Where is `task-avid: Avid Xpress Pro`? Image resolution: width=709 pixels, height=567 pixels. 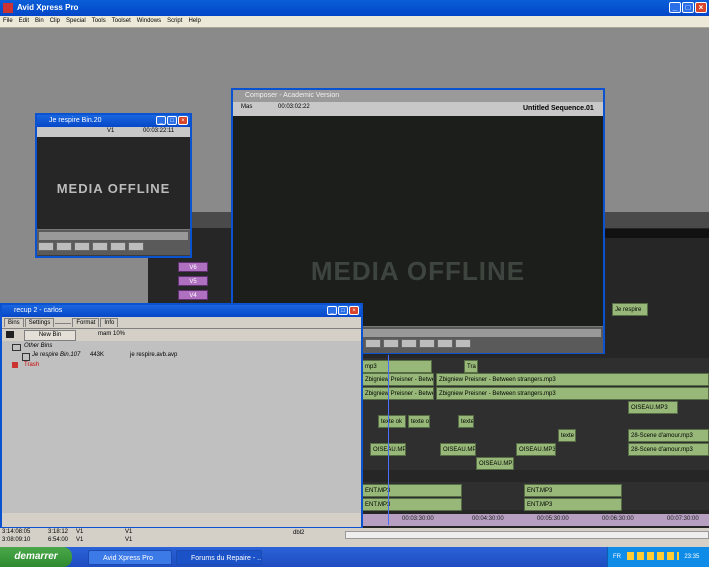
task-avid: Avid Xpress Pro is located at coordinates (130, 557).